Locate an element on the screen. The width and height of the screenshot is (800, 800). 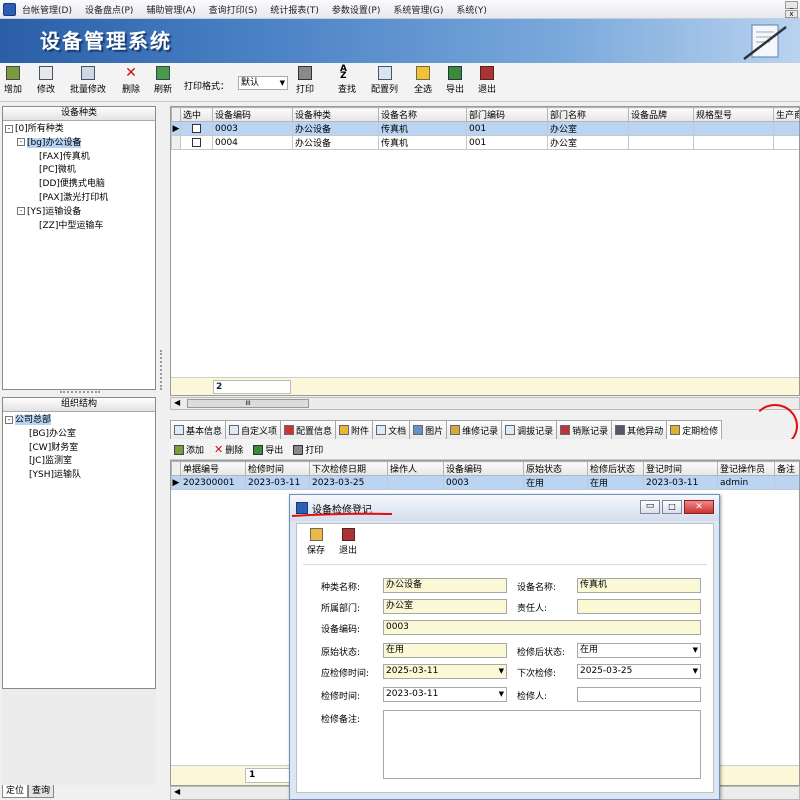
tab-query: 查询 is located at coordinates (41, 791).